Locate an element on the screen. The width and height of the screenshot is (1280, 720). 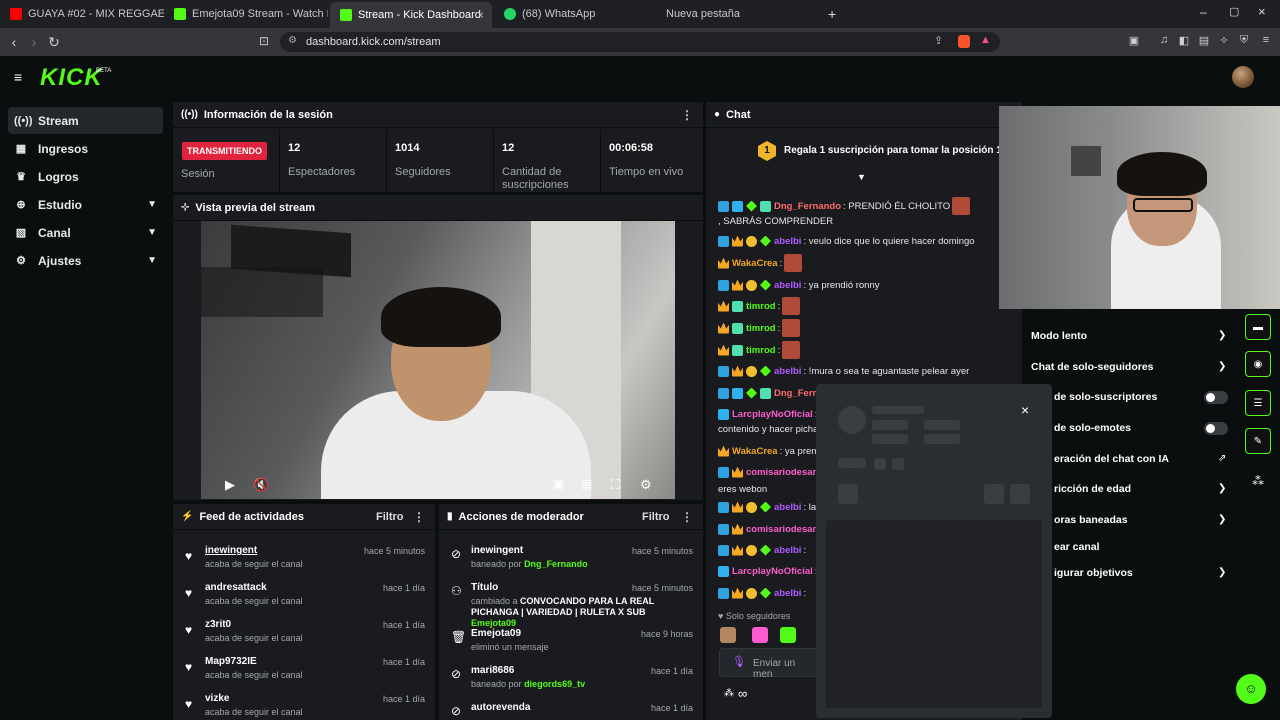
screenshot-icon: ▣ is located at coordinates (1134, 40).